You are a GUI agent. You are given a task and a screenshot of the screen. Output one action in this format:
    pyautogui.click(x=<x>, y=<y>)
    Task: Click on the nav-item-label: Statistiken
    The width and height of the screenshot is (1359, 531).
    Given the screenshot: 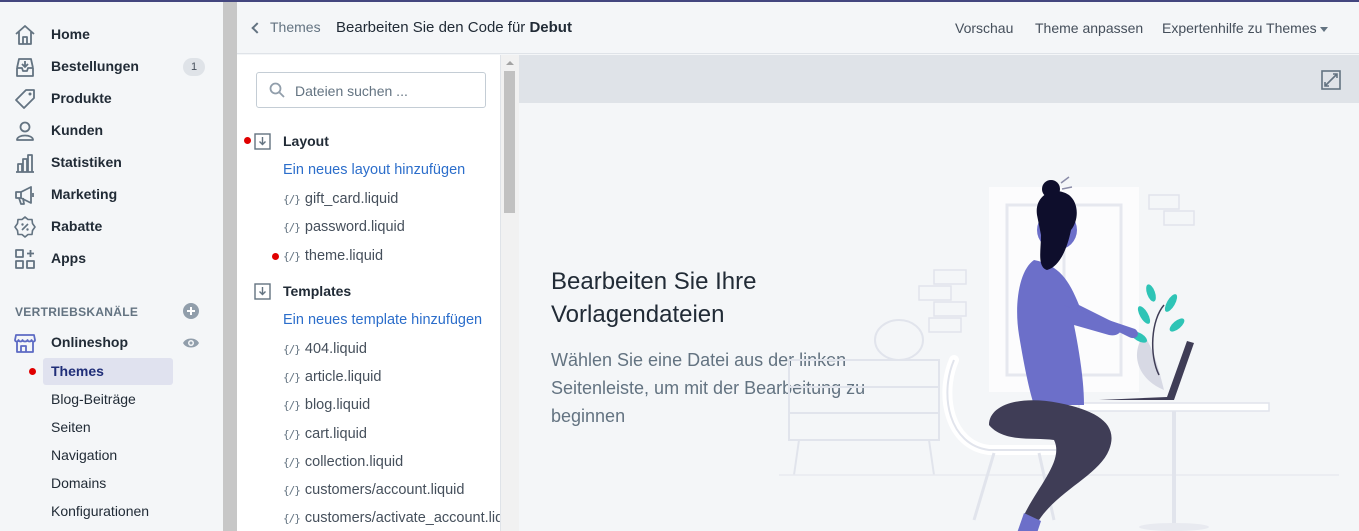 What is the action you would take?
    pyautogui.click(x=86, y=162)
    